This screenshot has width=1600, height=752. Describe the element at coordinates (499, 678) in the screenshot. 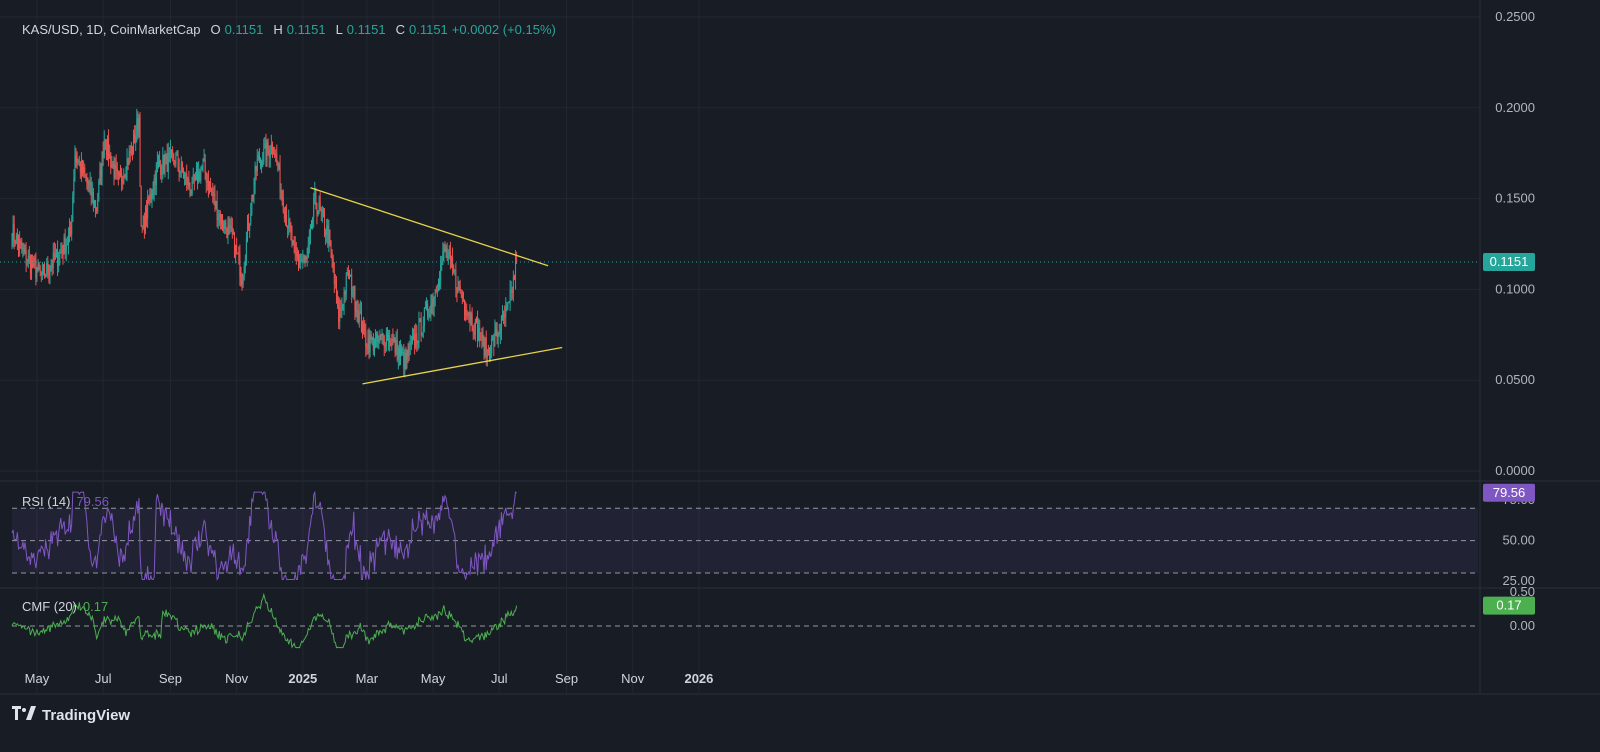

I see `x-tick-label: Jul` at that location.